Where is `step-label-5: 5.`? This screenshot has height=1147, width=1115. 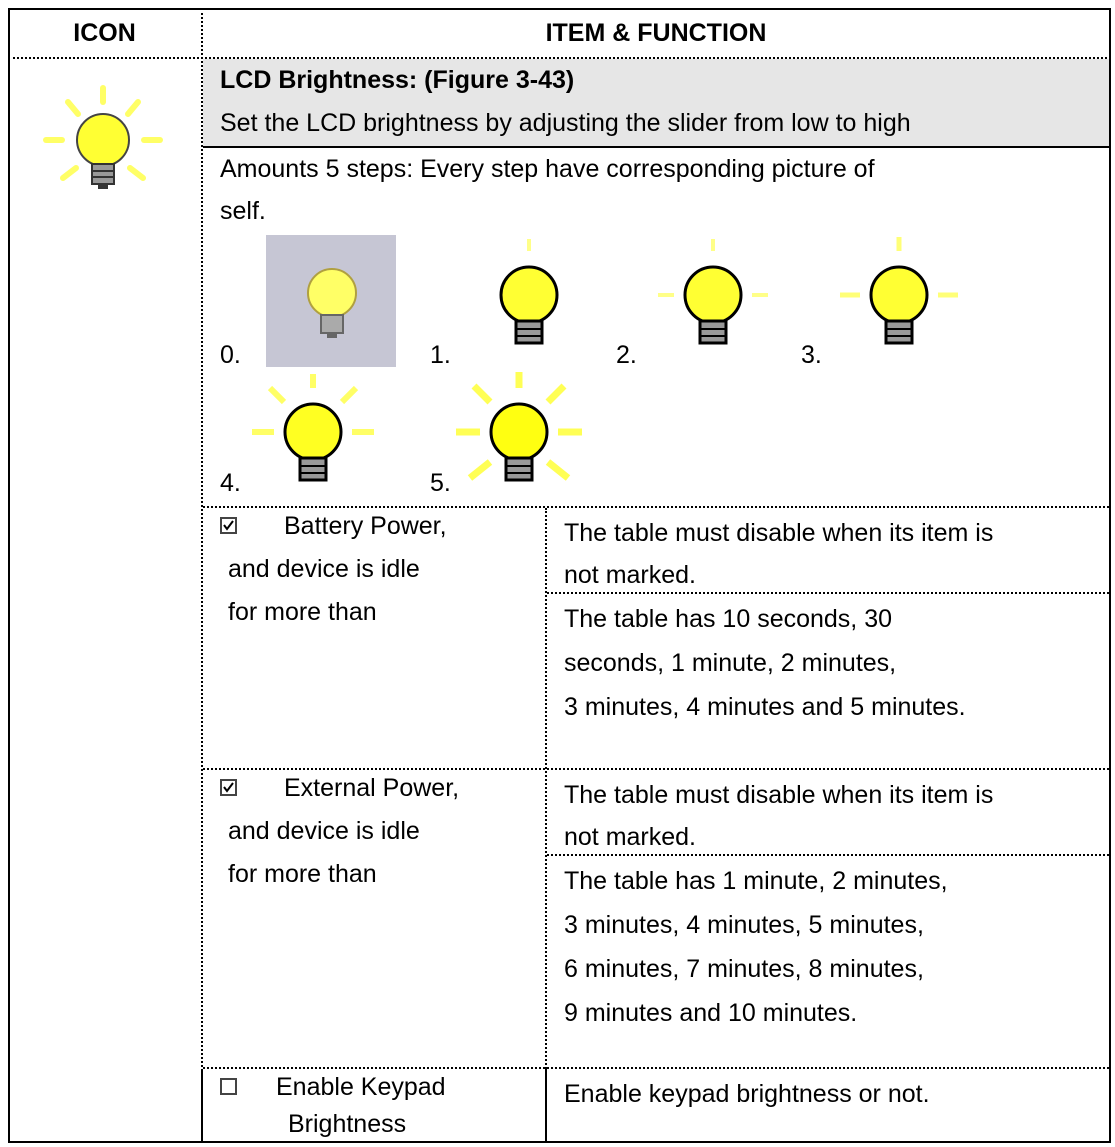
step-label-5: 5. is located at coordinates (440, 483).